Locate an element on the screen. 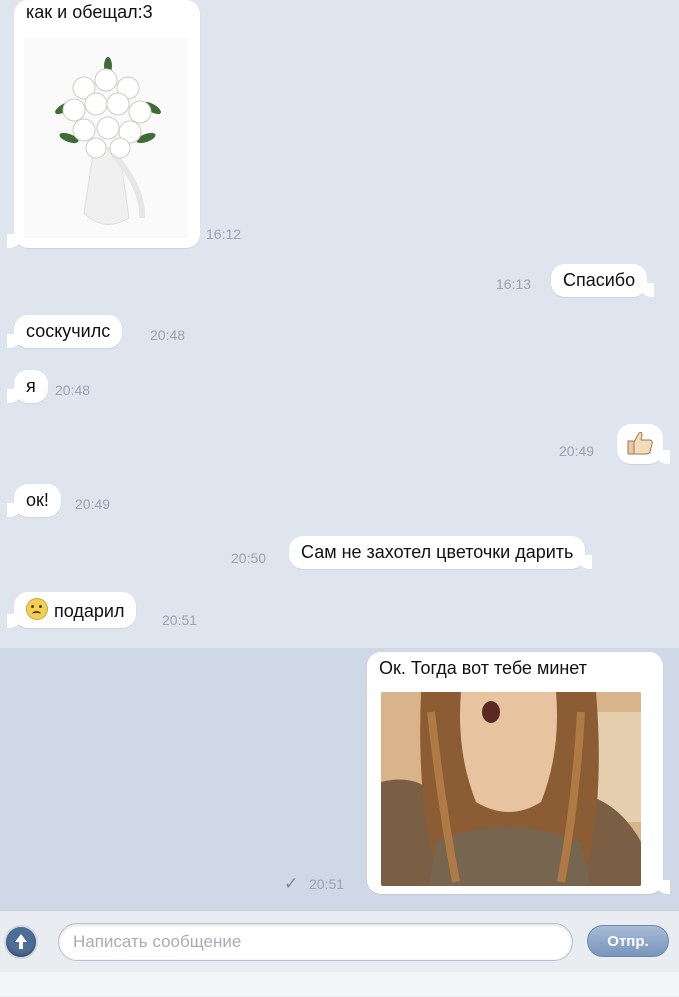  message-time: 16:13 is located at coordinates (514, 284).